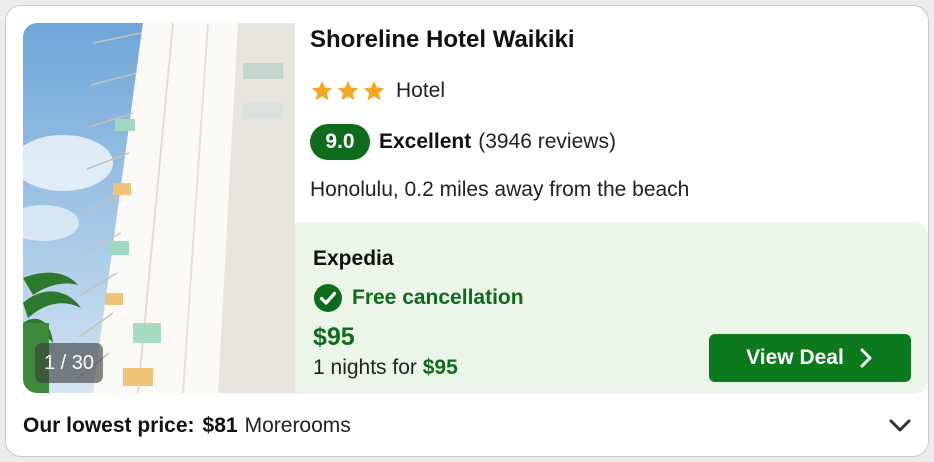 Image resolution: width=934 pixels, height=462 pixels. I want to click on star-rating, so click(348, 91).